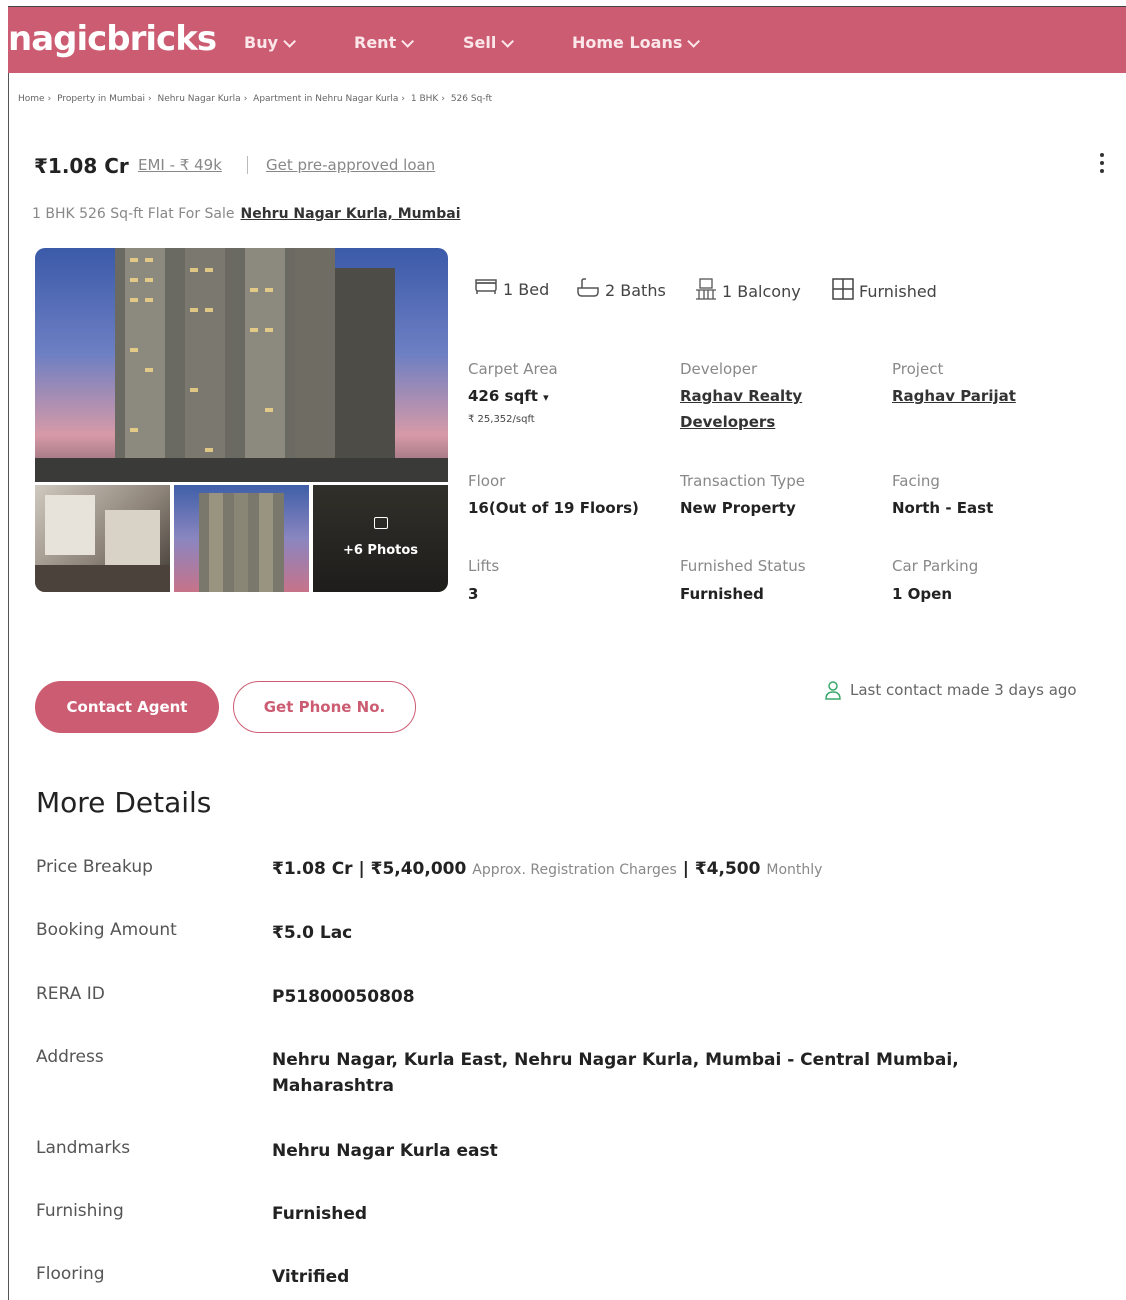 The height and width of the screenshot is (1300, 1126). Describe the element at coordinates (484, 566) in the screenshot. I see `lifts-label: Lifts` at that location.